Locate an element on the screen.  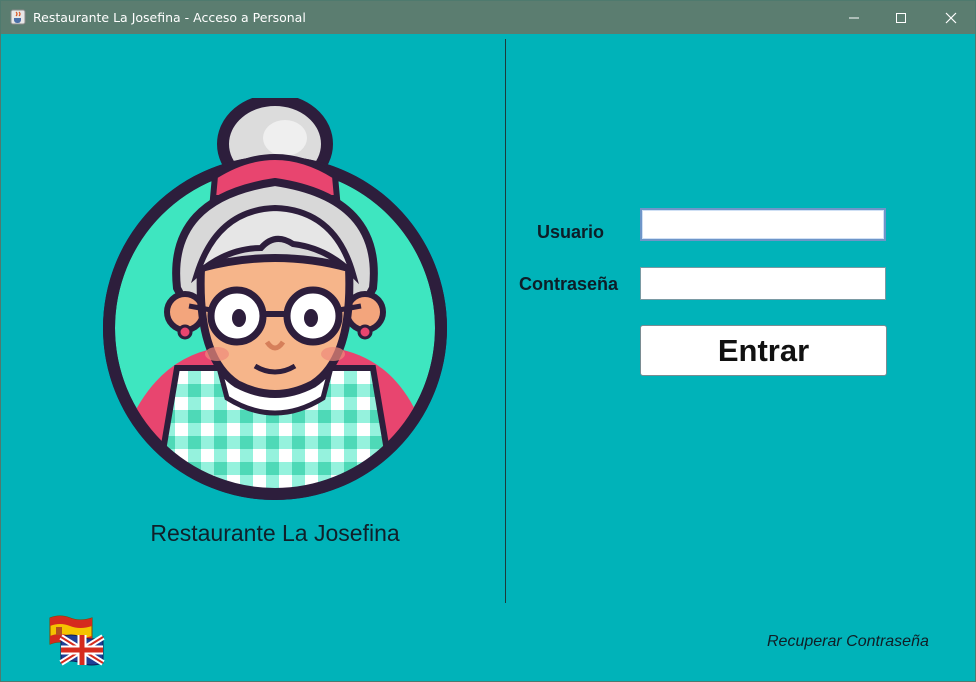
uk-flag-icon is located at coordinates (82, 649).